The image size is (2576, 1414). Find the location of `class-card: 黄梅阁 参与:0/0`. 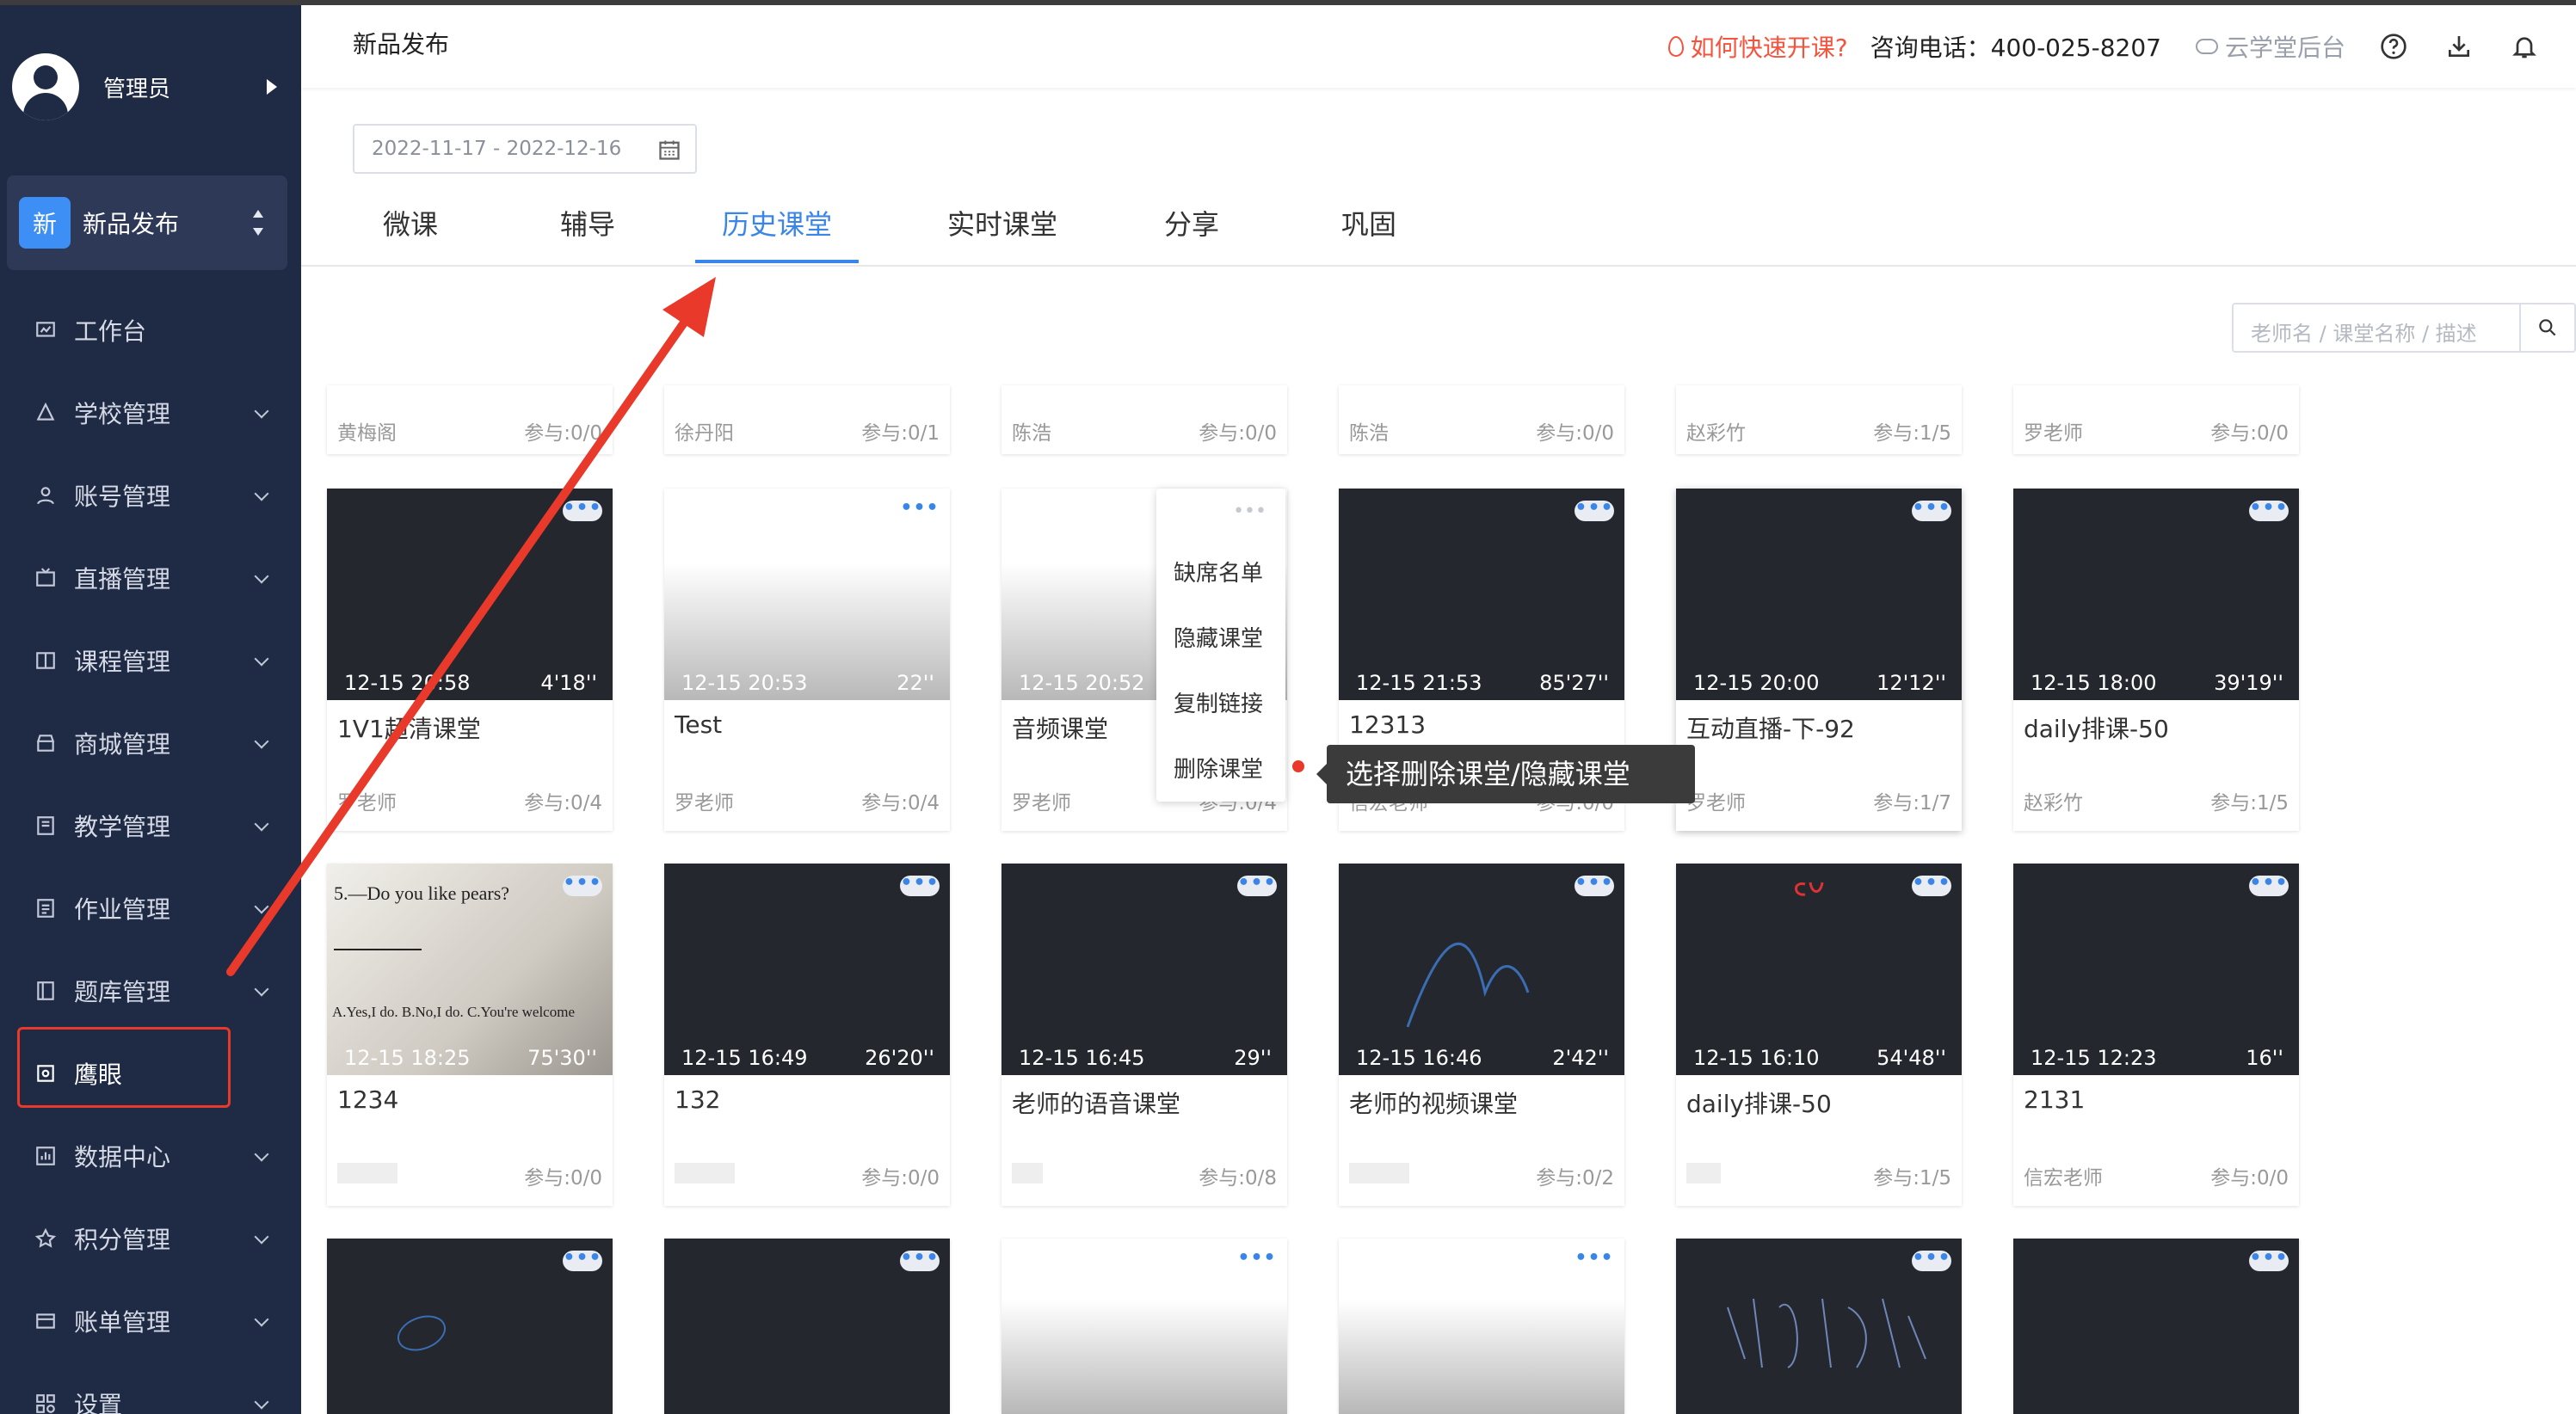

class-card: 黄梅阁 参与:0/0 is located at coordinates (470, 419).